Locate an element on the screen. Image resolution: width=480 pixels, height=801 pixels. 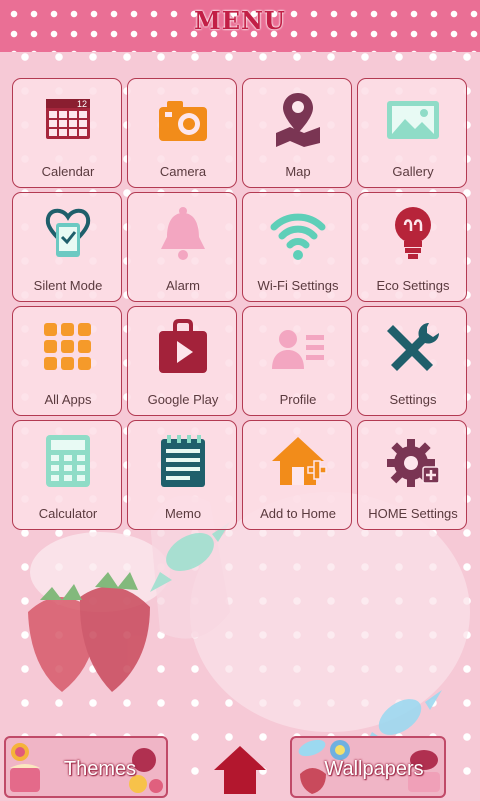
tile-eco-settings: Eco Settings is located at coordinates (412, 247).